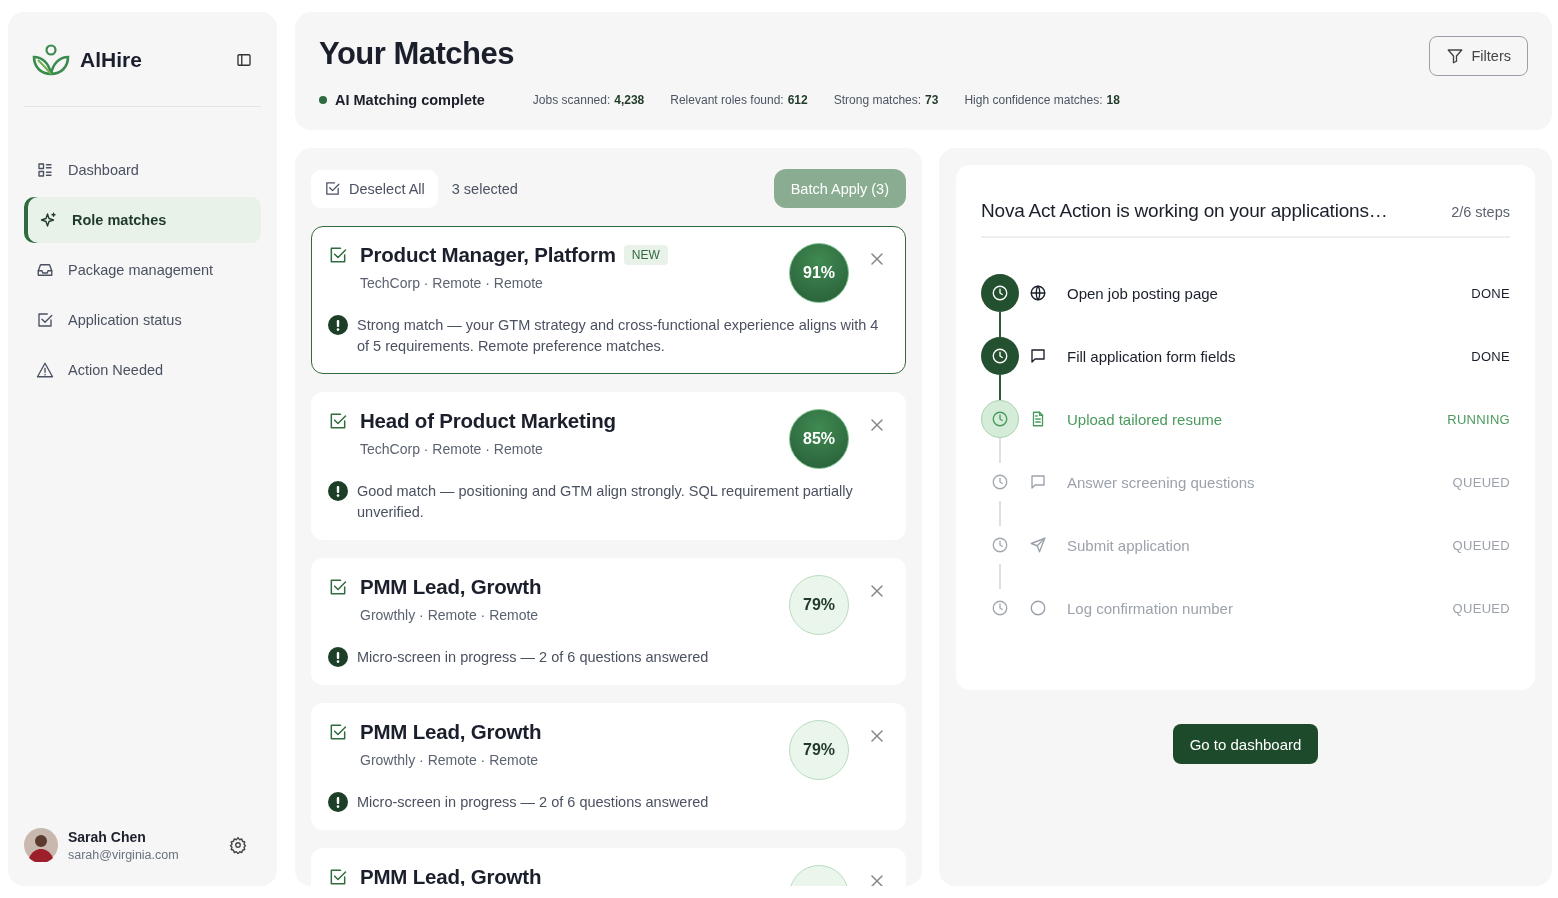 This screenshot has height=898, width=1558. Describe the element at coordinates (484, 188) in the screenshot. I see `selected-count: 3 selected` at that location.